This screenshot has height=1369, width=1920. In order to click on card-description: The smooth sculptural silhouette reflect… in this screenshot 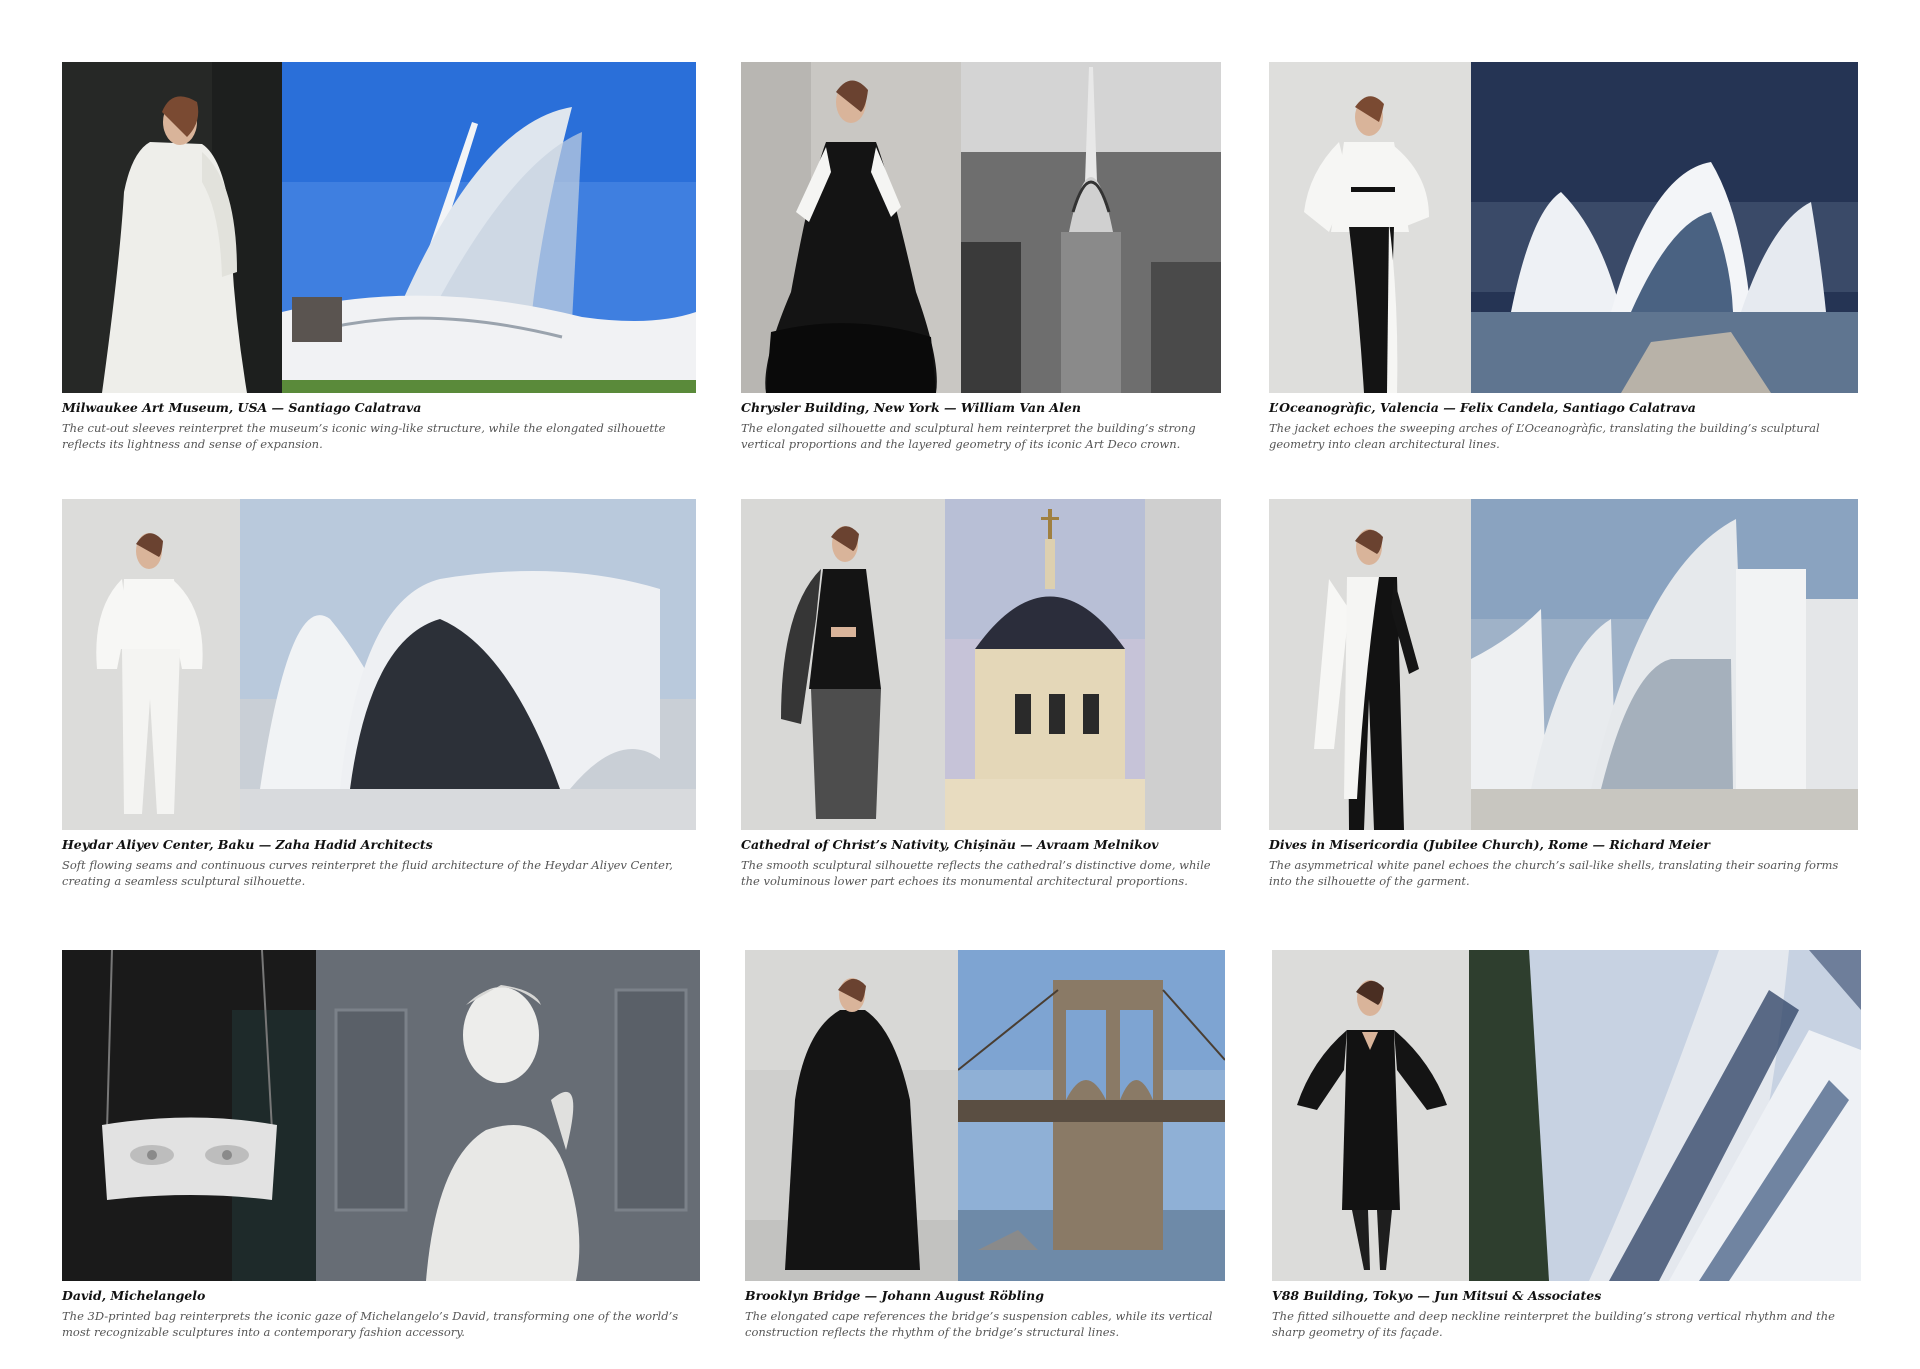, I will do `click(976, 873)`.